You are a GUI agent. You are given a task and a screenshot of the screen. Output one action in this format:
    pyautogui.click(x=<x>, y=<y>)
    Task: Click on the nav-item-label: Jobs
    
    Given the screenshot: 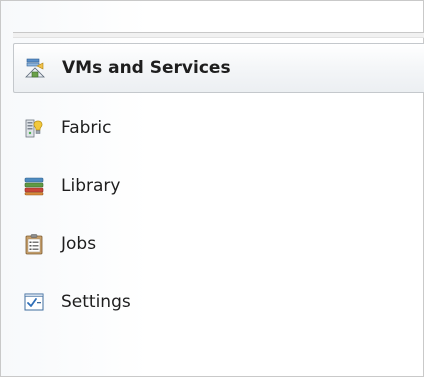 What is the action you would take?
    pyautogui.click(x=79, y=244)
    